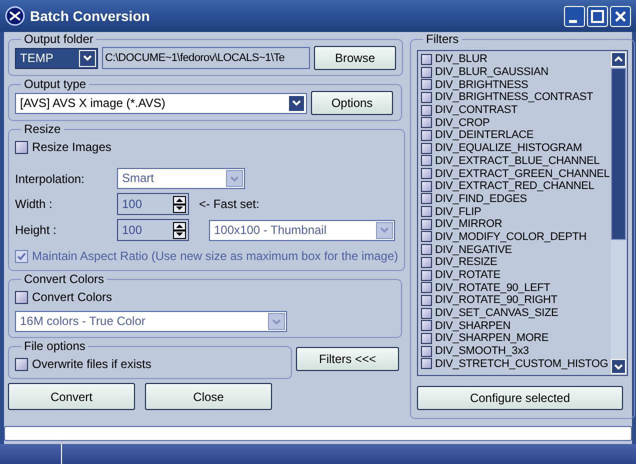 The width and height of the screenshot is (636, 464). Describe the element at coordinates (473, 250) in the screenshot. I see `filter-name: DIV_NEGATIVE` at that location.